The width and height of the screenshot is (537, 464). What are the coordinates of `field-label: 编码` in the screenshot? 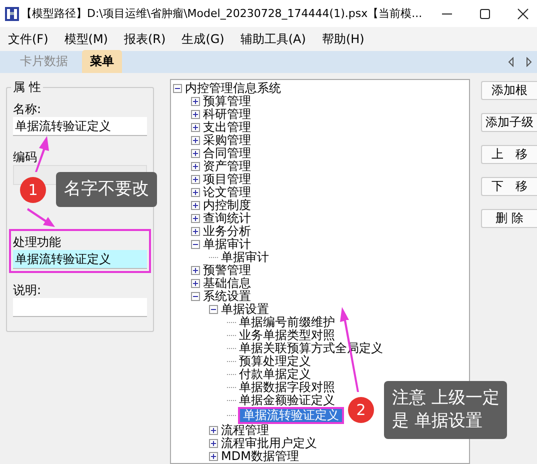 It's located at (25, 157).